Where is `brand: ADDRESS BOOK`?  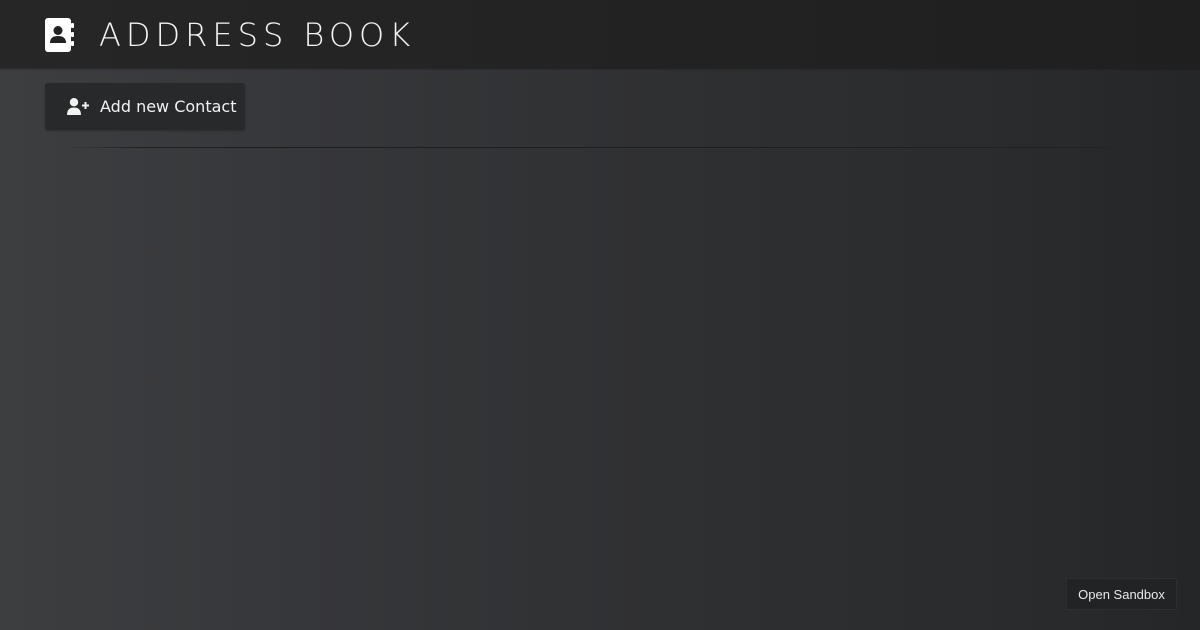
brand: ADDRESS BOOK is located at coordinates (230, 35).